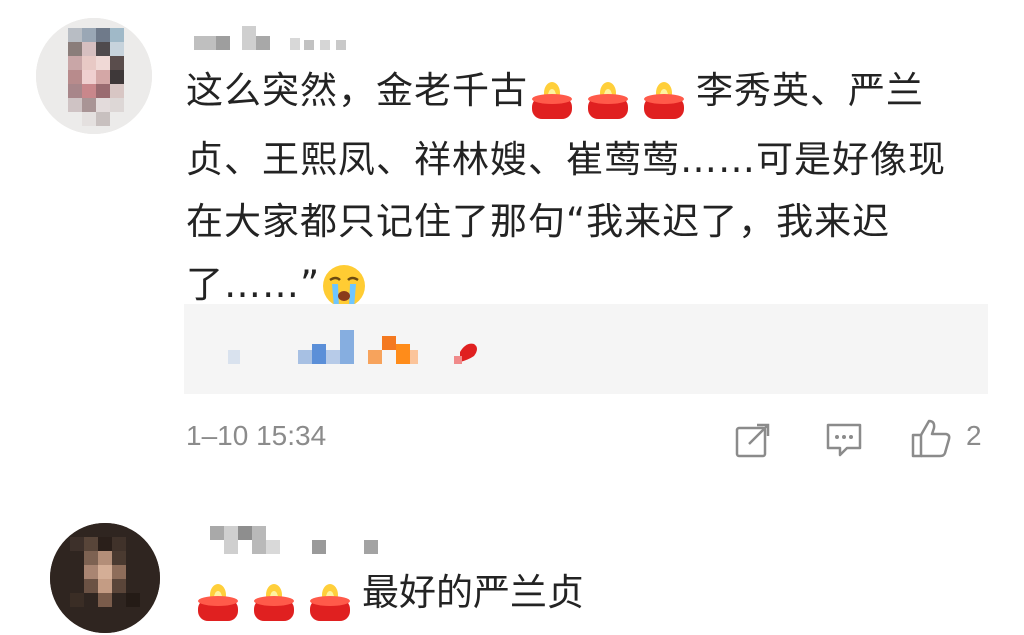 This screenshot has height=635, width=1024. I want to click on timestamp: 1–10 15:34, so click(256, 435).